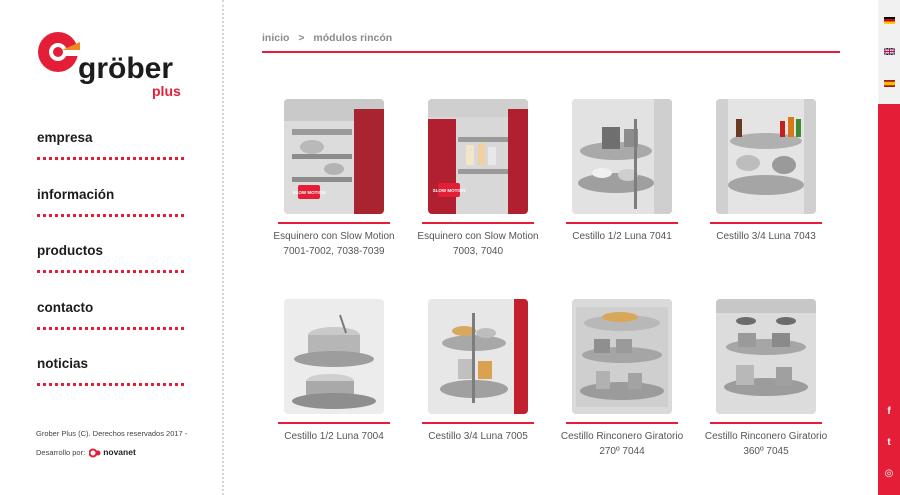 Image resolution: width=900 pixels, height=495 pixels. I want to click on product-title: Cestillo 3/4 Luna 7005, so click(478, 436).